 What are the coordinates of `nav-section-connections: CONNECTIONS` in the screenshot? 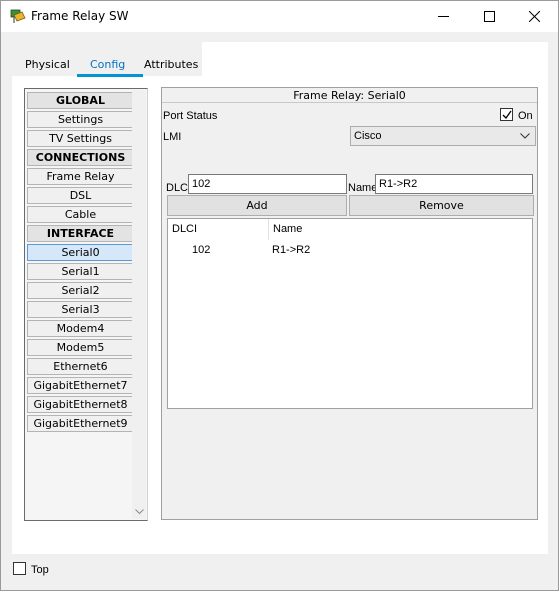 It's located at (80, 157).